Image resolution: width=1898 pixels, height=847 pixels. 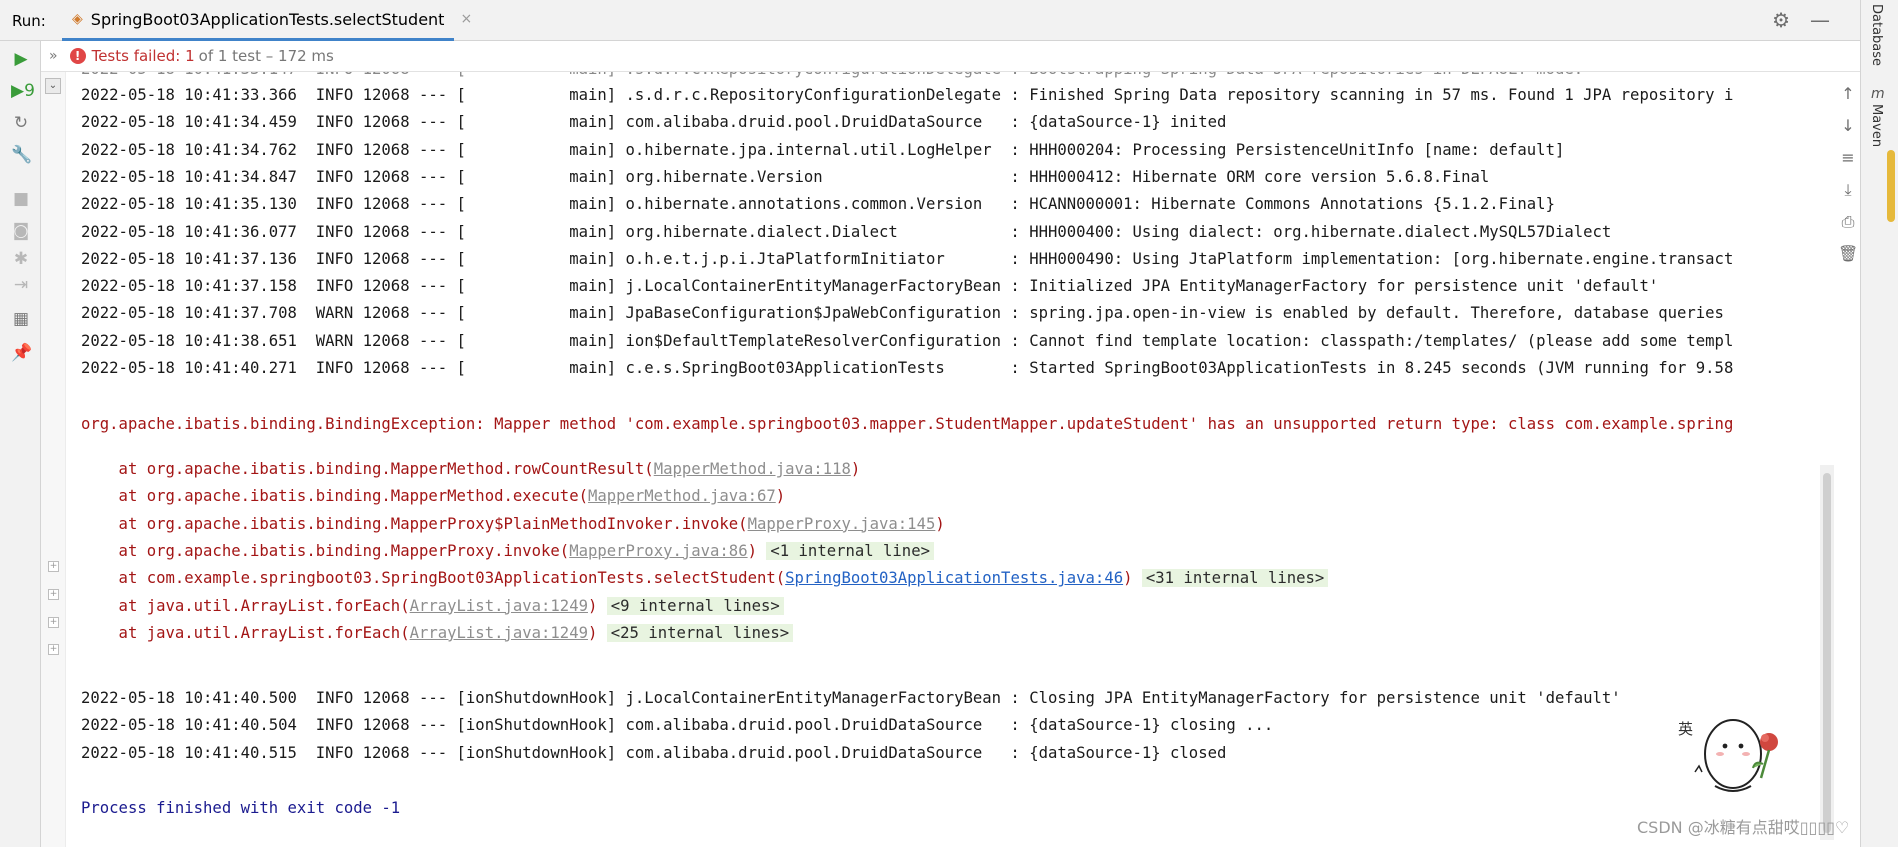 What do you see at coordinates (241, 808) in the screenshot?
I see `exit-message: Process finished with exit code -1` at bounding box center [241, 808].